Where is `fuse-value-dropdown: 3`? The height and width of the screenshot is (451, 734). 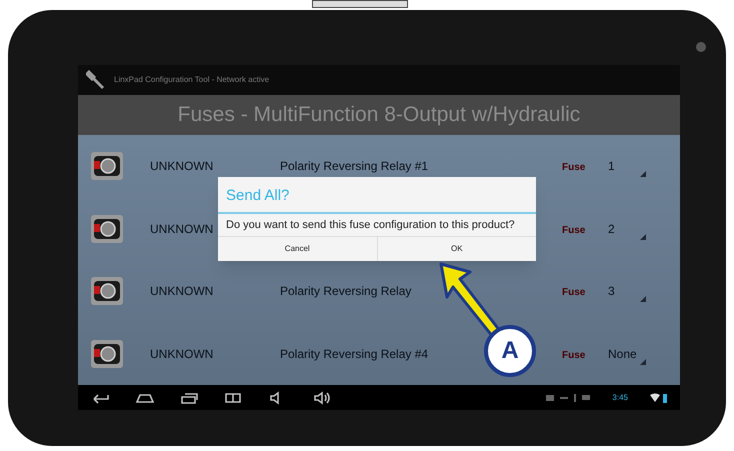 fuse-value-dropdown: 3 is located at coordinates (626, 291).